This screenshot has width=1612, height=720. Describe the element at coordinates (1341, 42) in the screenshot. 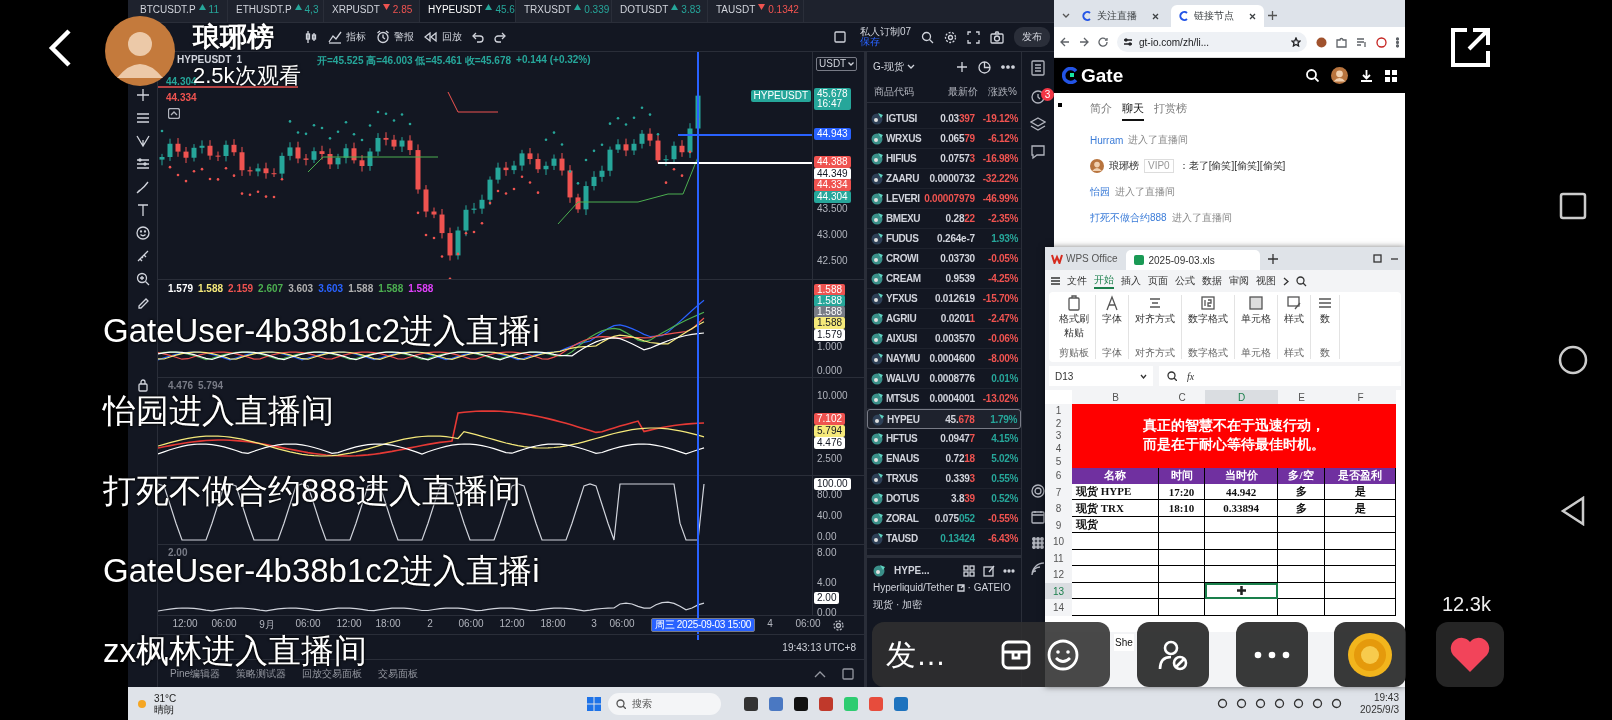

I see `puzzle-icon` at that location.